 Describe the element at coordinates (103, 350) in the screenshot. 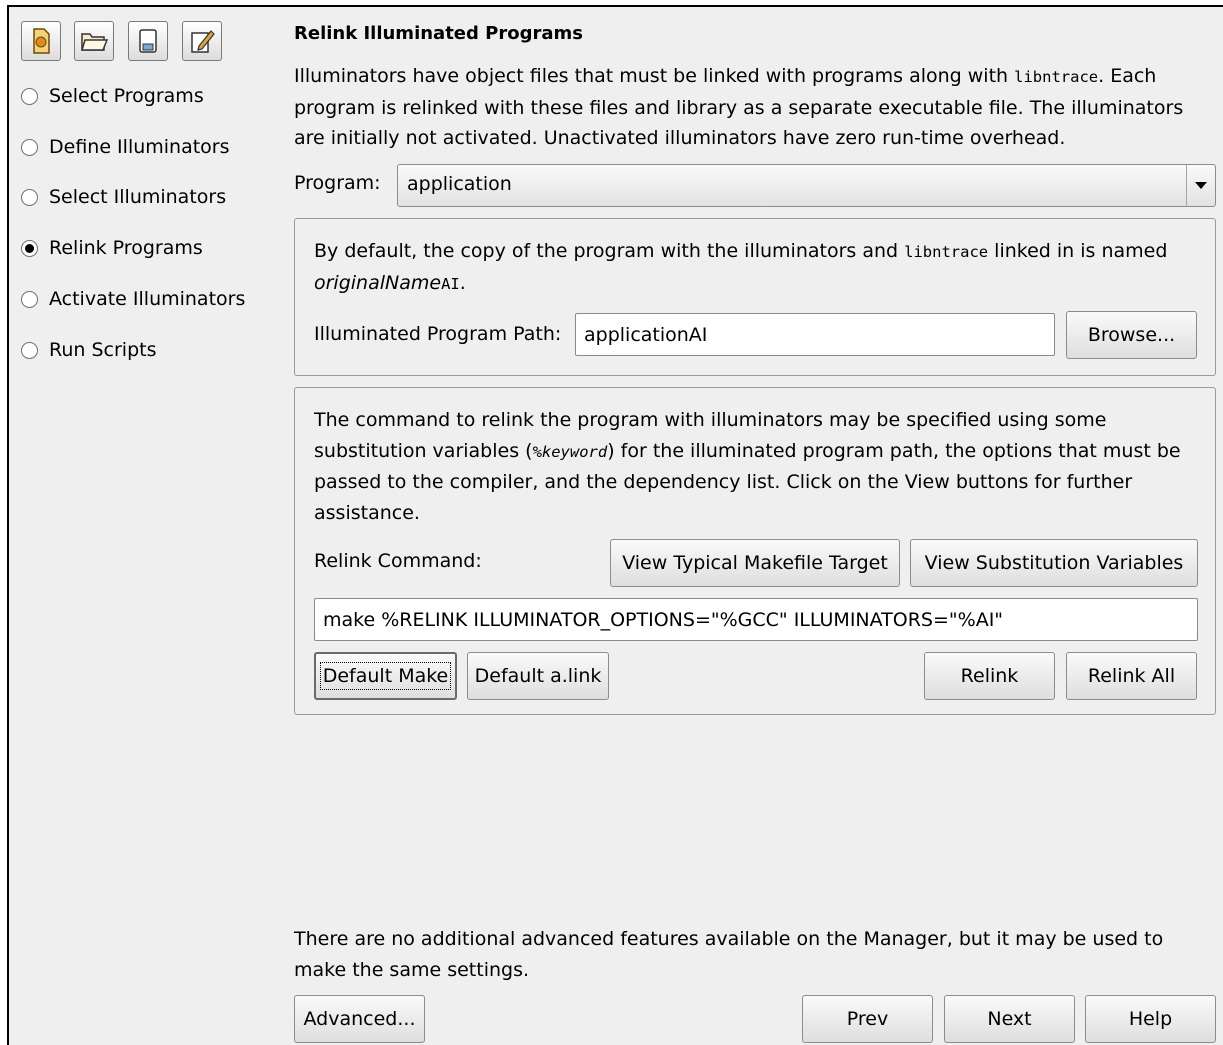

I see `step-label: Run Scripts` at that location.